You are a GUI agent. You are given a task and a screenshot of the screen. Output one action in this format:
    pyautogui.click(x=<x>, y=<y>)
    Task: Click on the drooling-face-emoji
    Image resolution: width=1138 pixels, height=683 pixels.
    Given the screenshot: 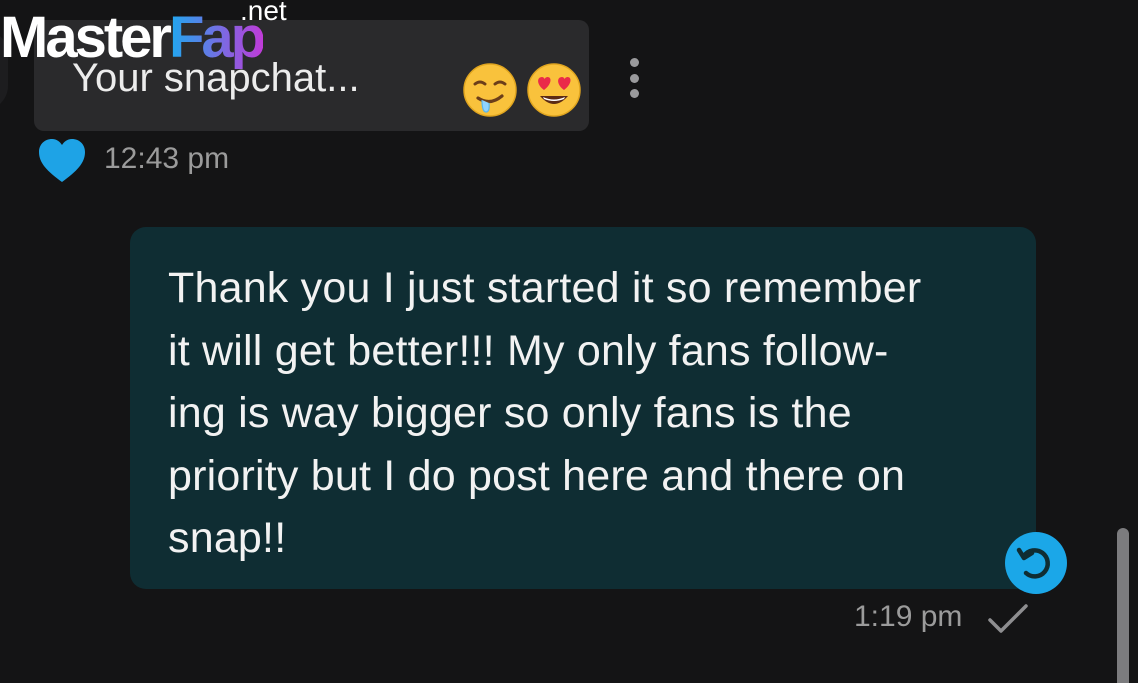 What is the action you would take?
    pyautogui.click(x=490, y=90)
    